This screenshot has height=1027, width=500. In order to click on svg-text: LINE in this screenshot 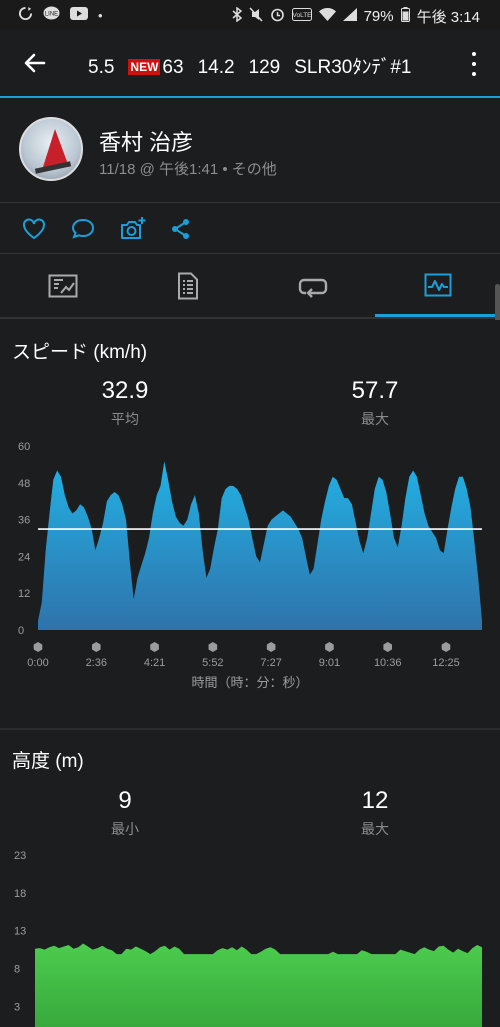, I will do `click(51, 15)`.